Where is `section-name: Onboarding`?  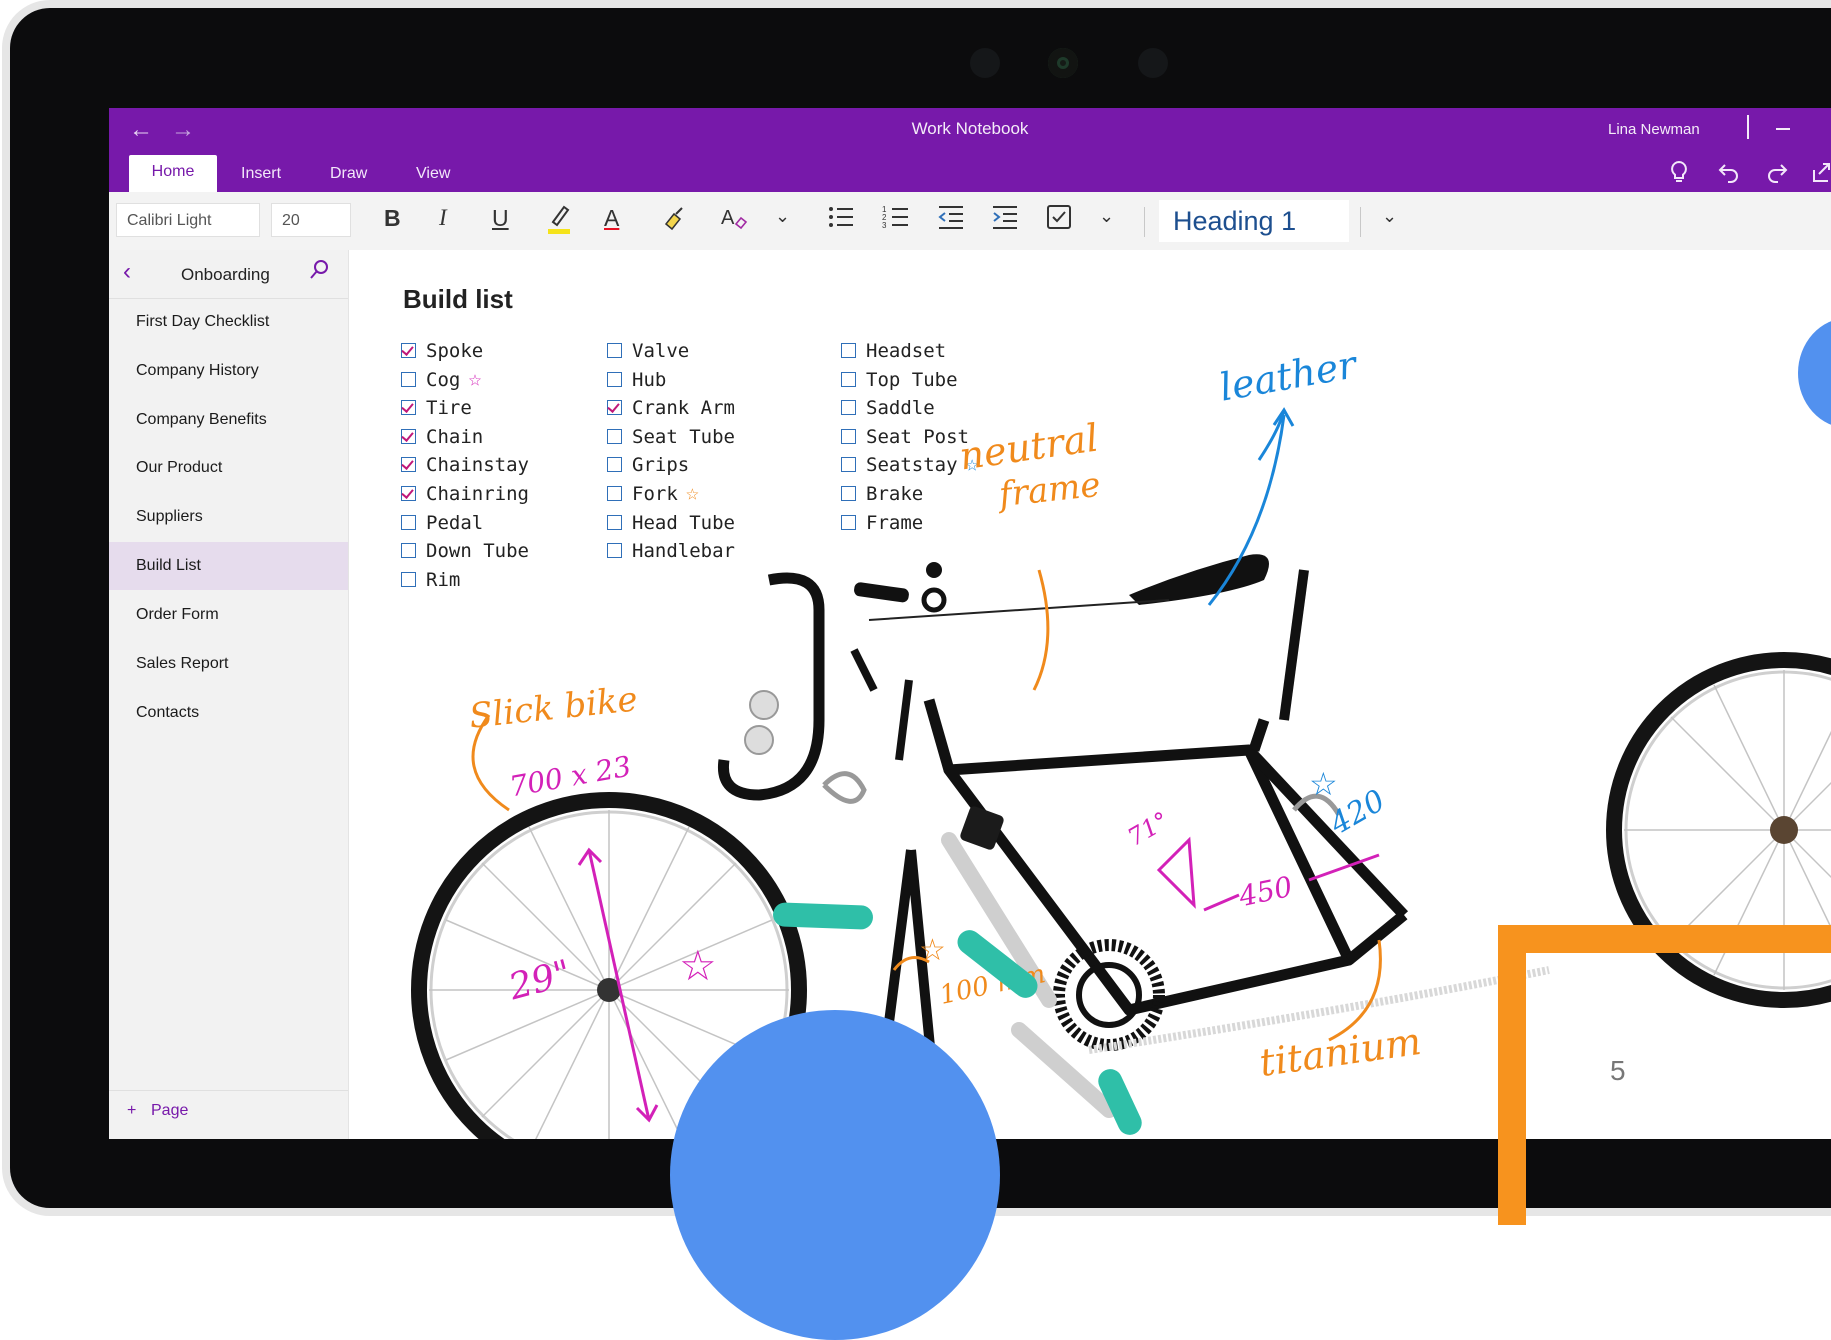
section-name: Onboarding is located at coordinates (225, 275).